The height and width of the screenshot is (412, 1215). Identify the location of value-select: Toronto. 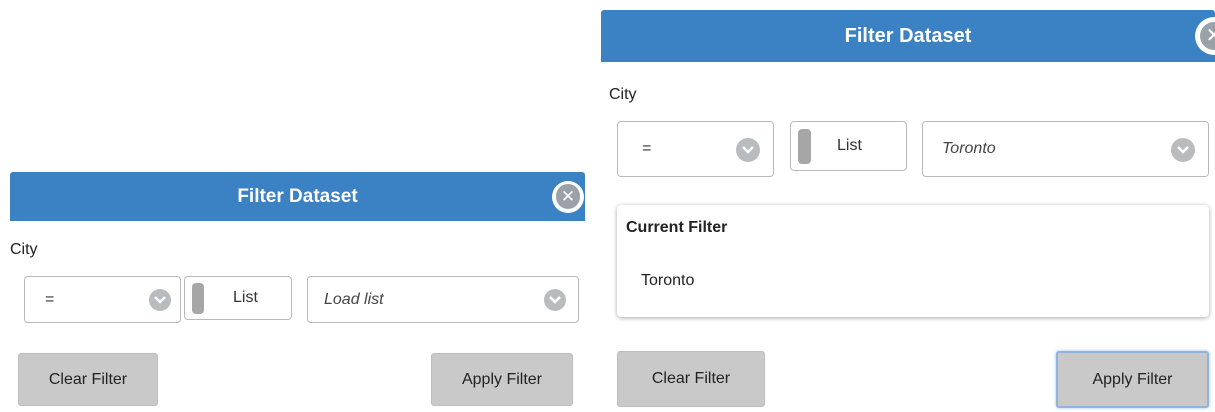
(1065, 149).